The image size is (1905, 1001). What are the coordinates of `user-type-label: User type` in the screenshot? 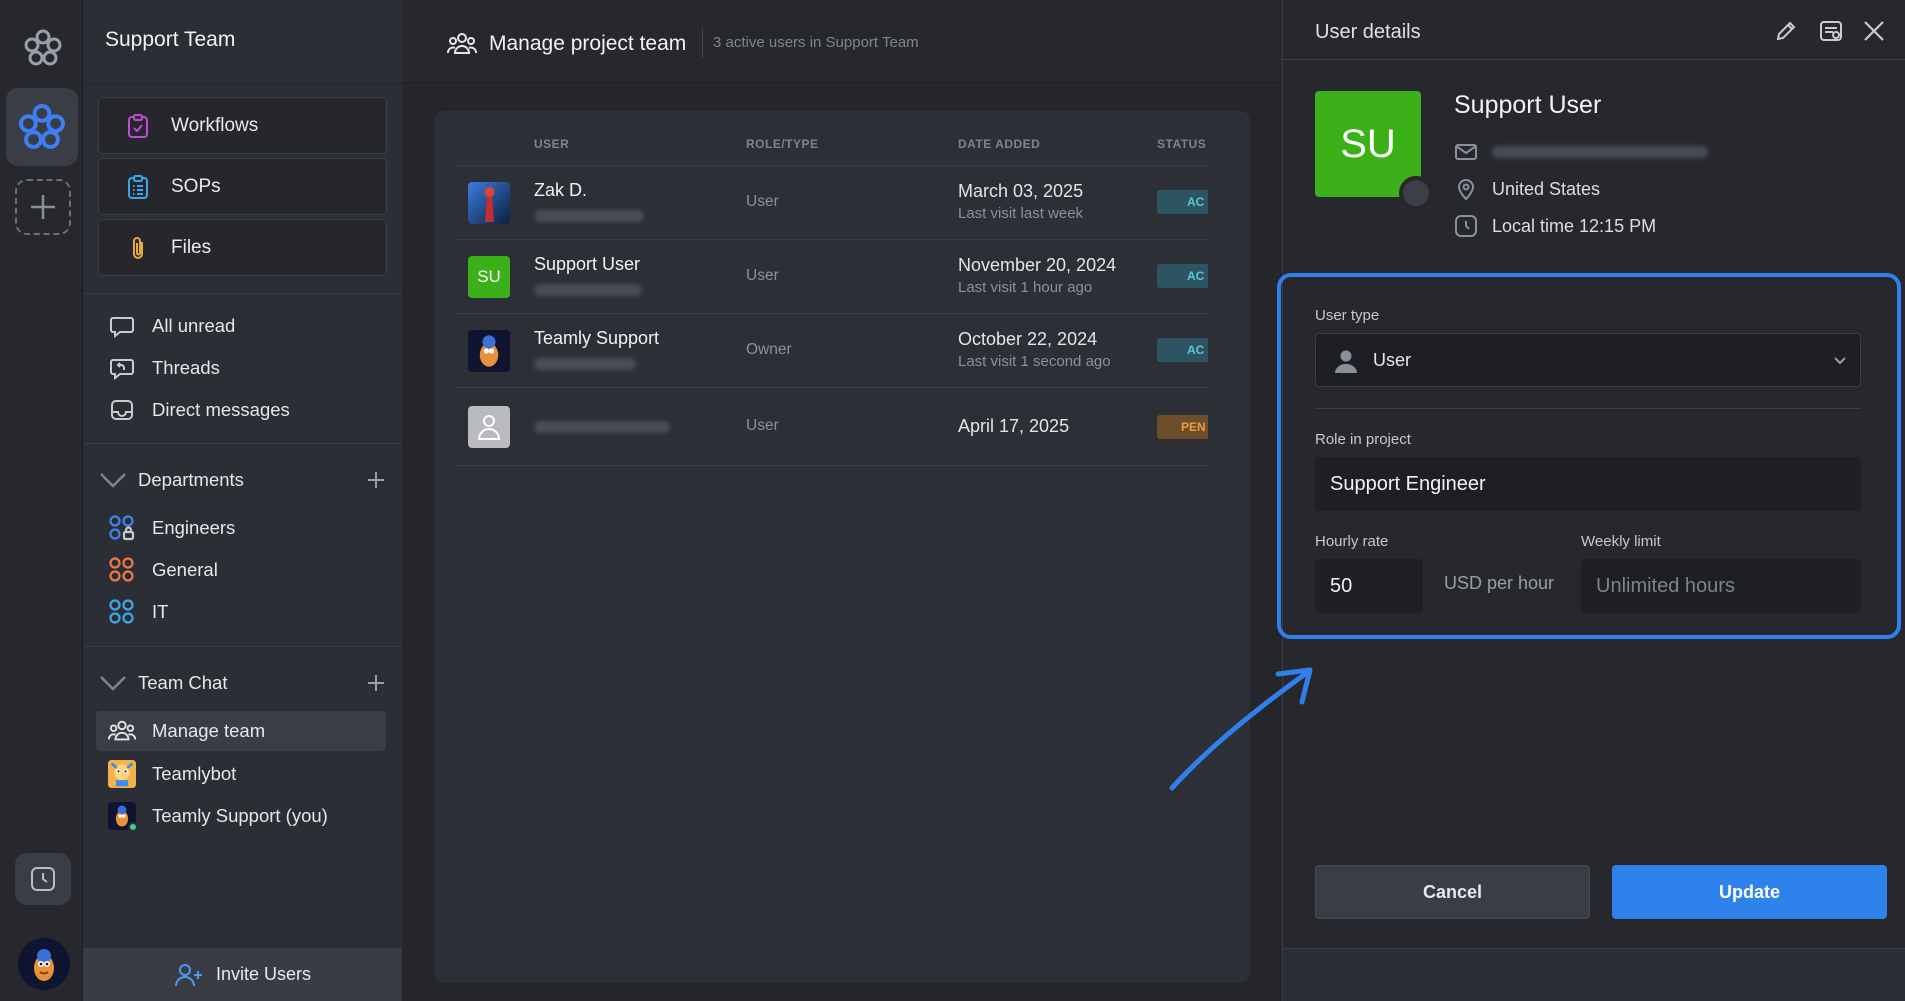 It's located at (1347, 315).